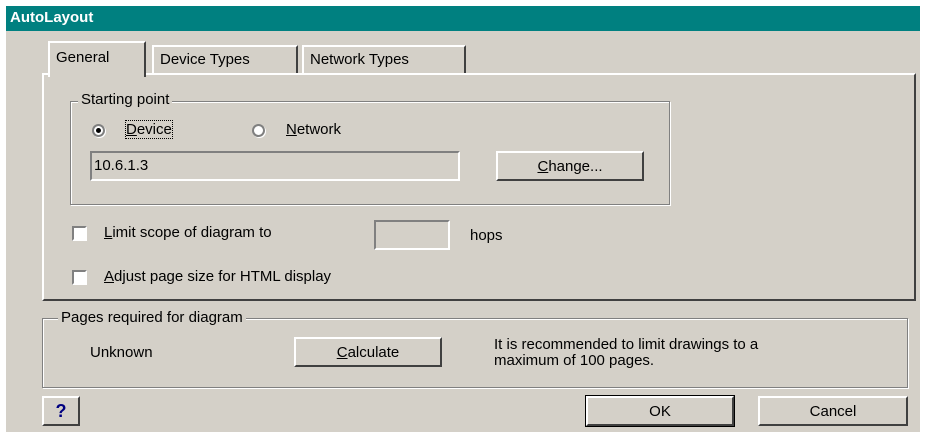 The image size is (926, 434). What do you see at coordinates (275, 166) in the screenshot?
I see `starting-point-field: 10.6.1.3` at bounding box center [275, 166].